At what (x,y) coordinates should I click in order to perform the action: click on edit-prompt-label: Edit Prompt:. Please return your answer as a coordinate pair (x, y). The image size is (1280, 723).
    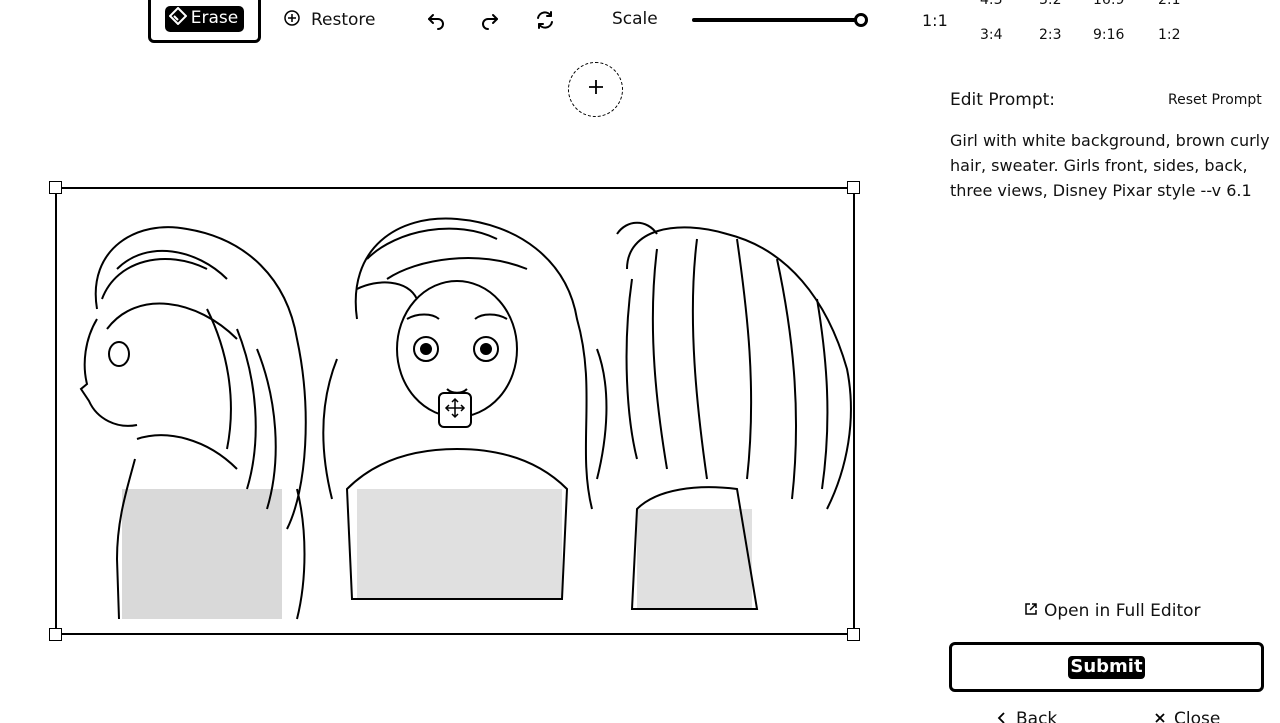
    Looking at the image, I should click on (1003, 100).